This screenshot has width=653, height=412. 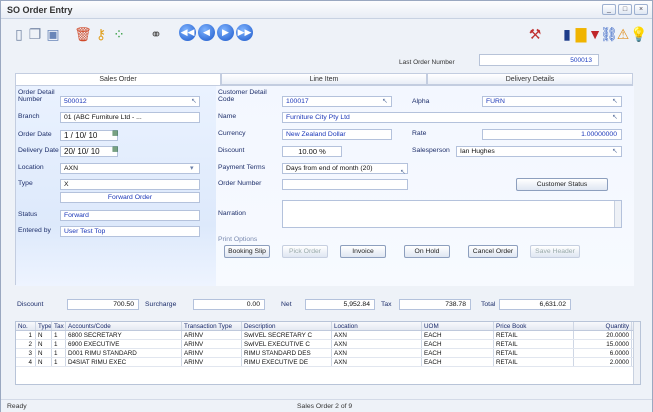 What do you see at coordinates (625, 9) in the screenshot?
I see `maximize-button: □` at bounding box center [625, 9].